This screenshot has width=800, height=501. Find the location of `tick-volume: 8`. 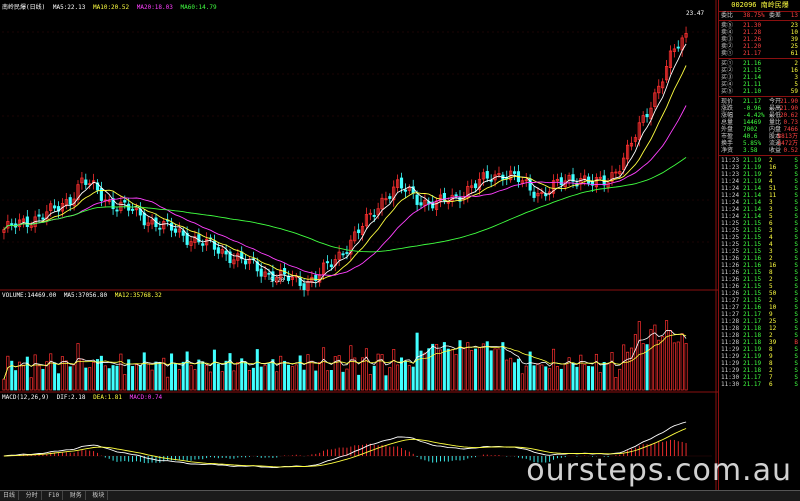

tick-volume: 8 is located at coordinates (771, 349).